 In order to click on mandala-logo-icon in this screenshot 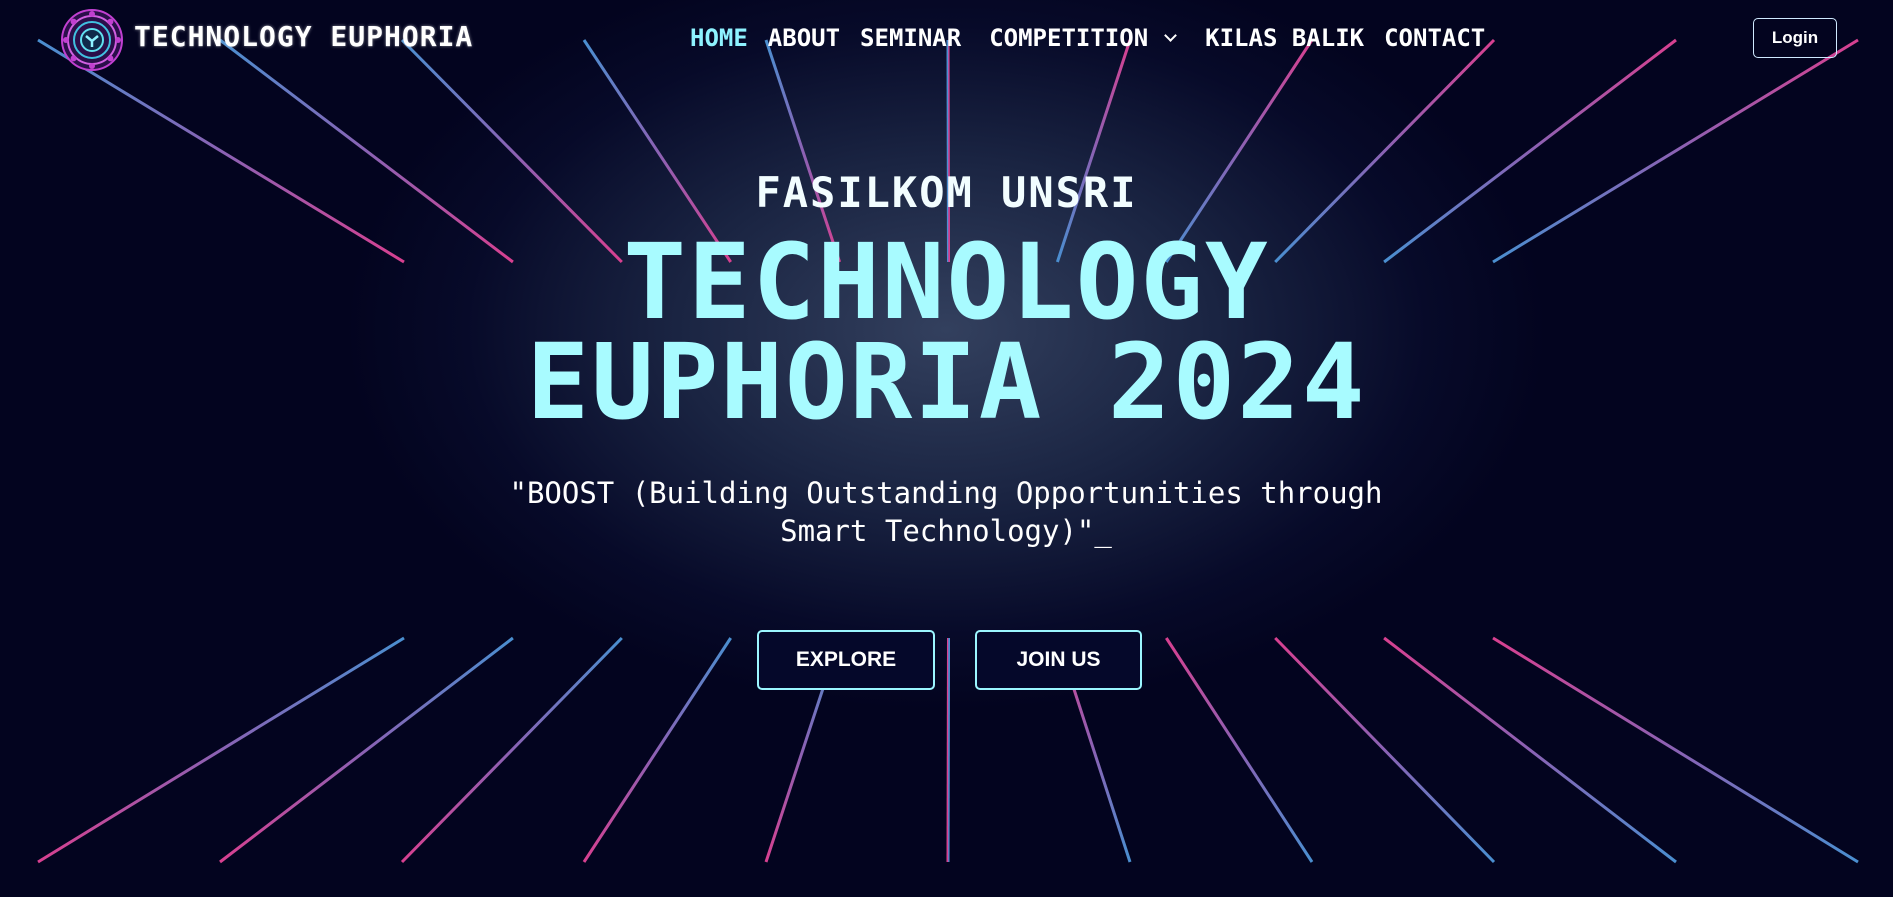, I will do `click(92, 40)`.